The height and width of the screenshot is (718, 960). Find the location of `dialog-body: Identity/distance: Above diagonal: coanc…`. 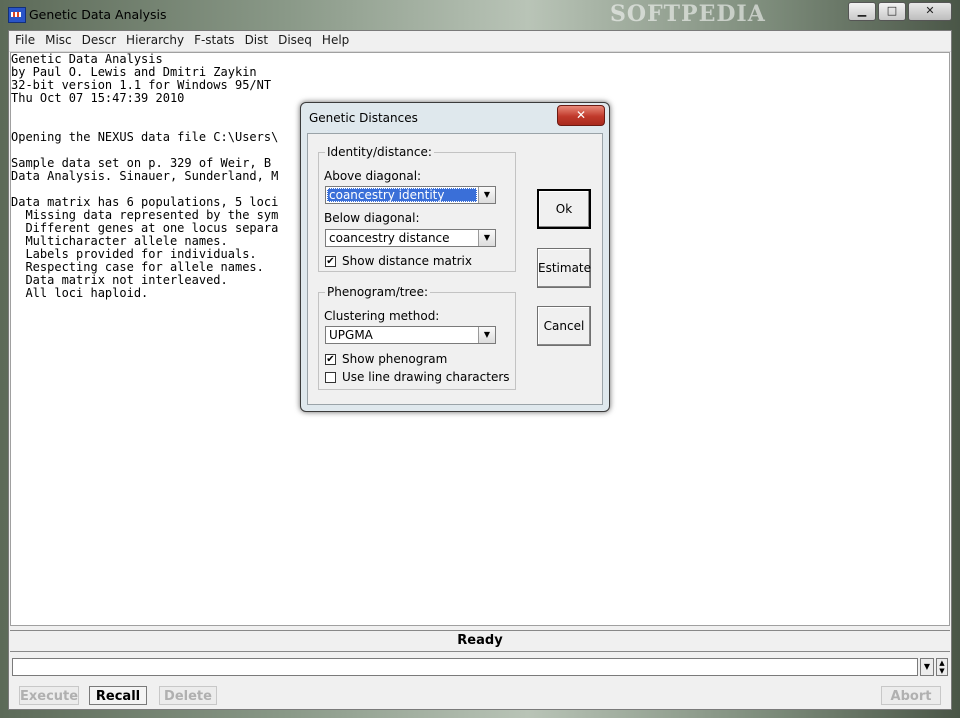

dialog-body: Identity/distance: Above diagonal: coanc… is located at coordinates (455, 269).